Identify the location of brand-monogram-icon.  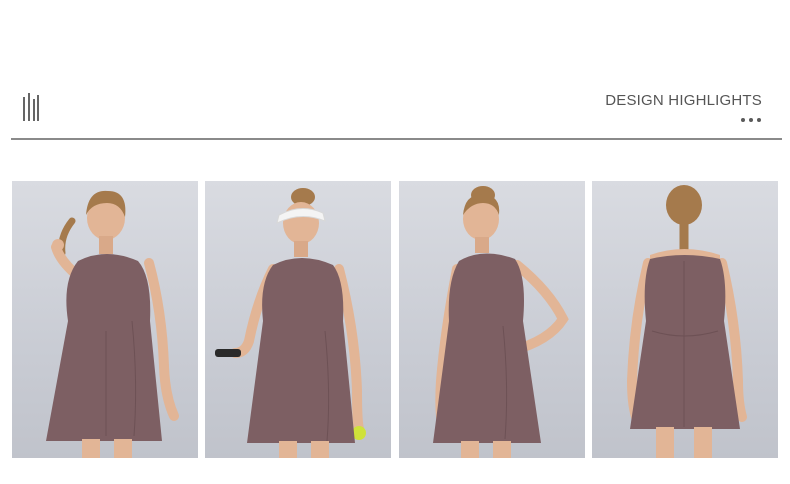
(31, 107).